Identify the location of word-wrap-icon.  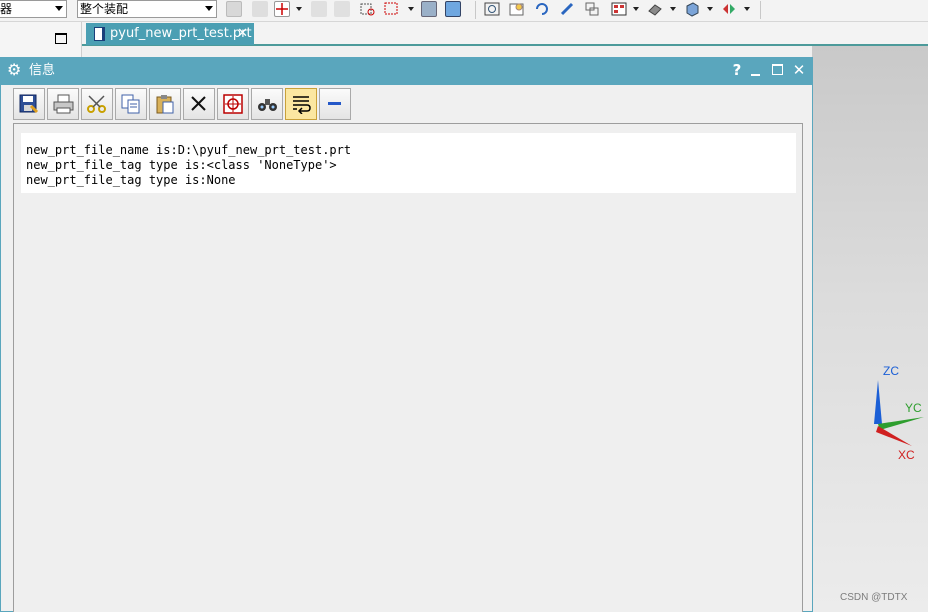
(302, 105).